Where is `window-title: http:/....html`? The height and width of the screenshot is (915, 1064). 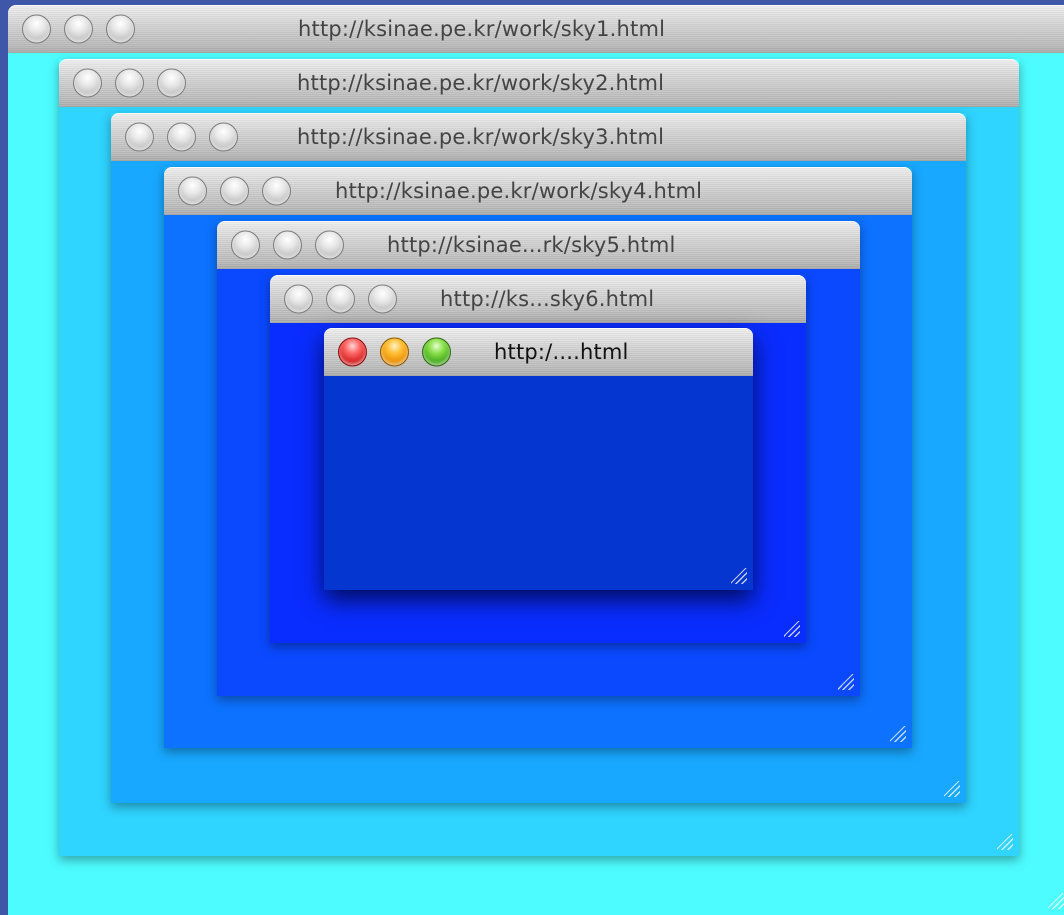 window-title: http:/....html is located at coordinates (561, 352).